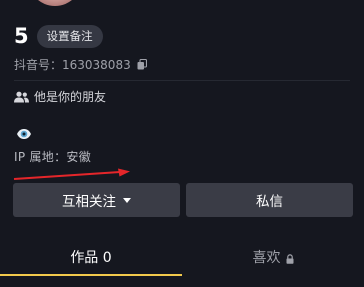 This screenshot has height=287, width=364. What do you see at coordinates (21, 36) in the screenshot?
I see `profile-name: 5` at bounding box center [21, 36].